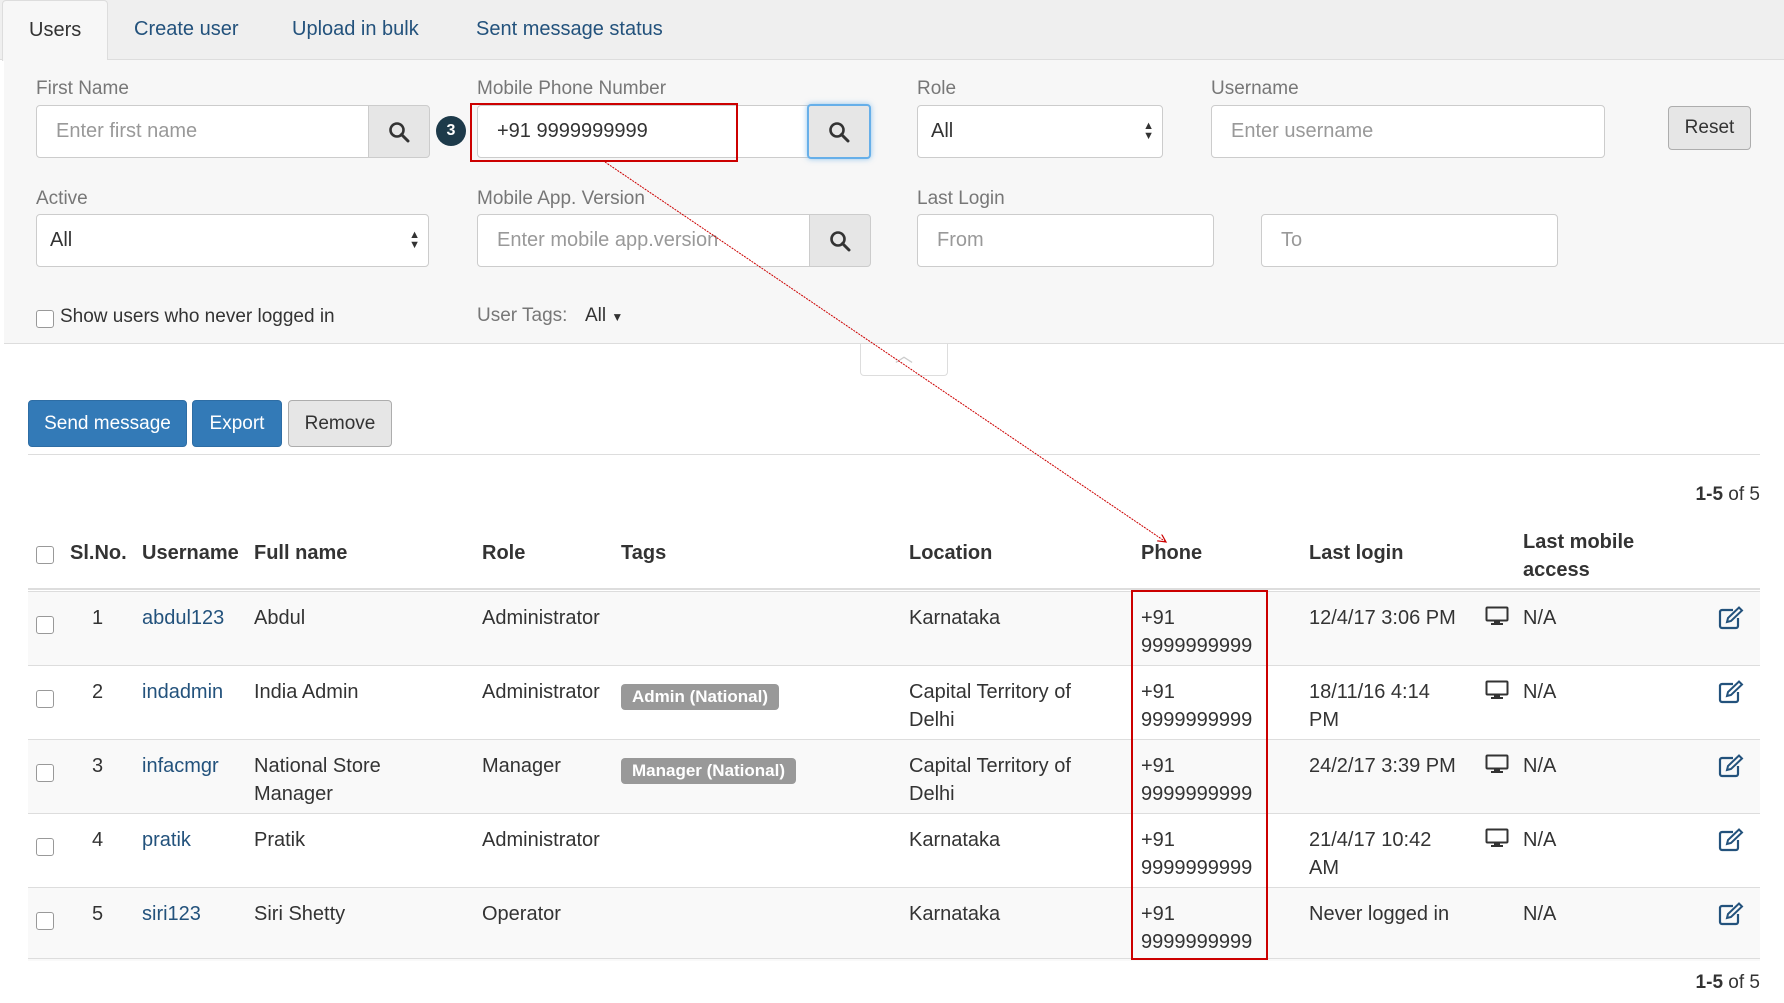 This screenshot has height=1003, width=1784. What do you see at coordinates (1744, 982) in the screenshot?
I see `pagination-total: of 5` at bounding box center [1744, 982].